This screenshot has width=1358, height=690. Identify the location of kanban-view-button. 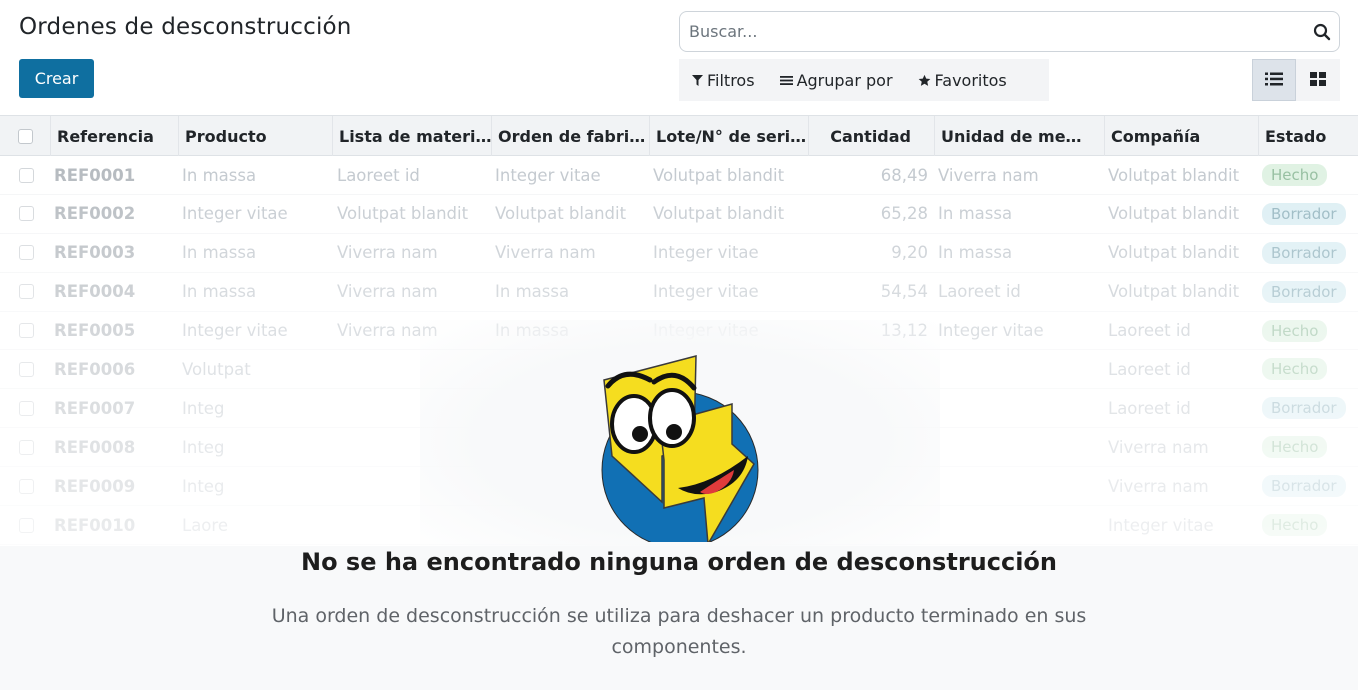
(1318, 80).